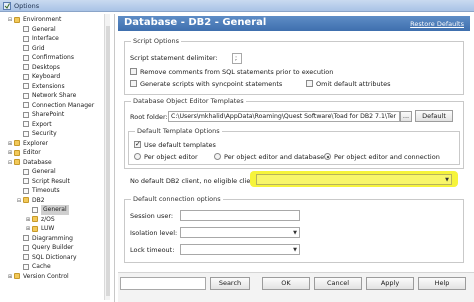 The width and height of the screenshot is (474, 302). What do you see at coordinates (55, 134) in the screenshot?
I see `tree-item: Security` at bounding box center [55, 134].